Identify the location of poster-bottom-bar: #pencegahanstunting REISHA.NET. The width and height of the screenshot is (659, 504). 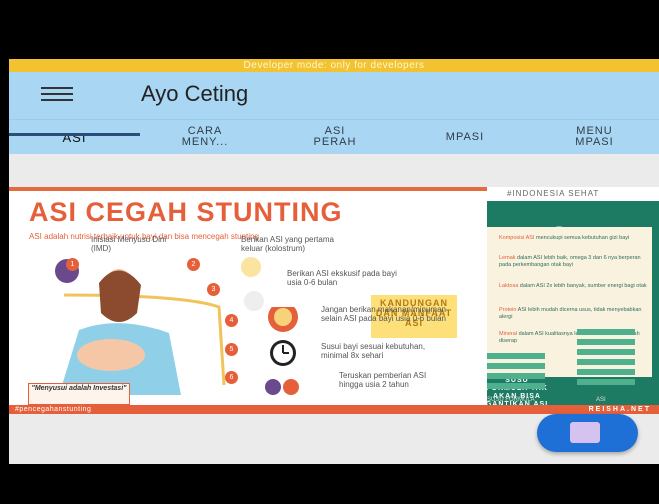
(334, 409).